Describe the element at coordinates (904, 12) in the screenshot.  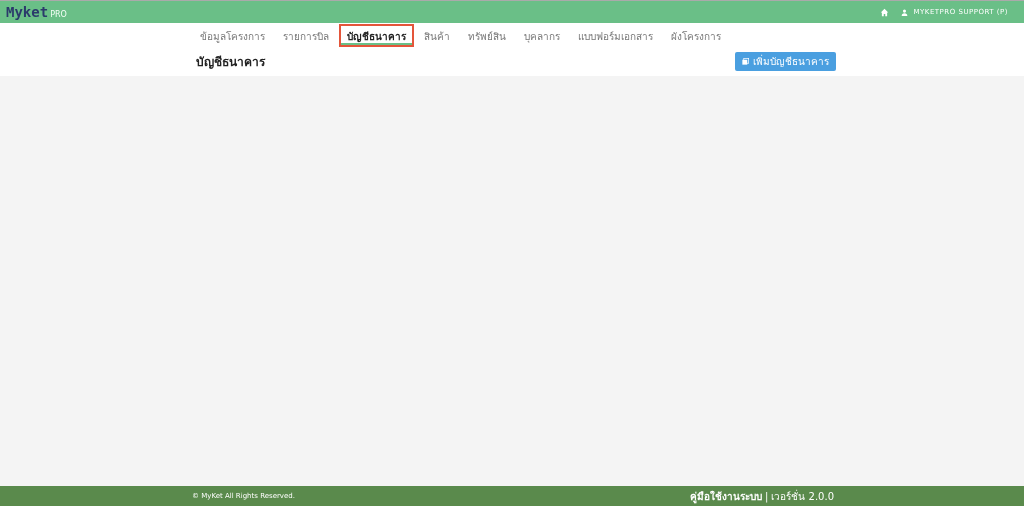
I see `user-icon` at that location.